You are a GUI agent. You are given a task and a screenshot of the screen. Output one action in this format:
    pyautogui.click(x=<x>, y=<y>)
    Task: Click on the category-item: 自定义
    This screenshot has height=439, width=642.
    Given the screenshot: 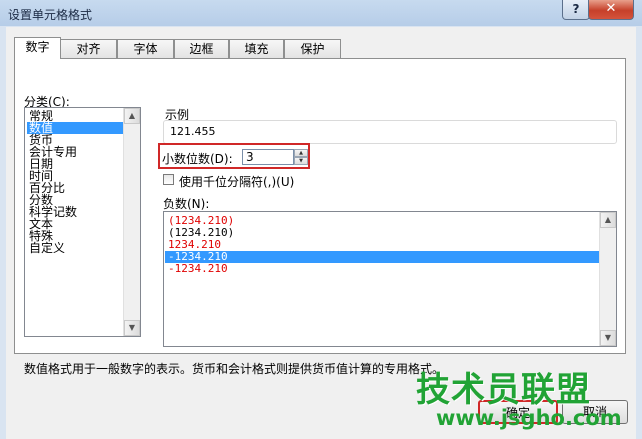 What is the action you would take?
    pyautogui.click(x=47, y=248)
    